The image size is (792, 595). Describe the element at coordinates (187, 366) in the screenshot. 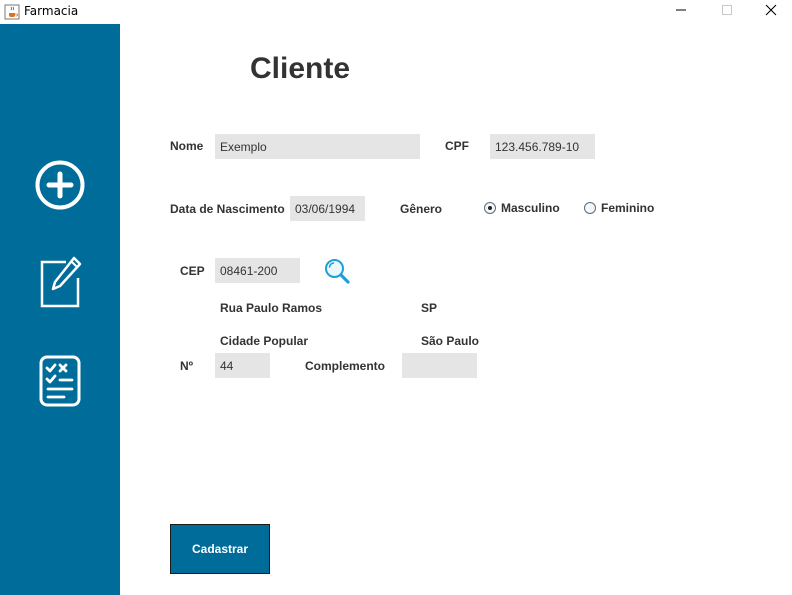

I see `numero-label: Nº` at that location.